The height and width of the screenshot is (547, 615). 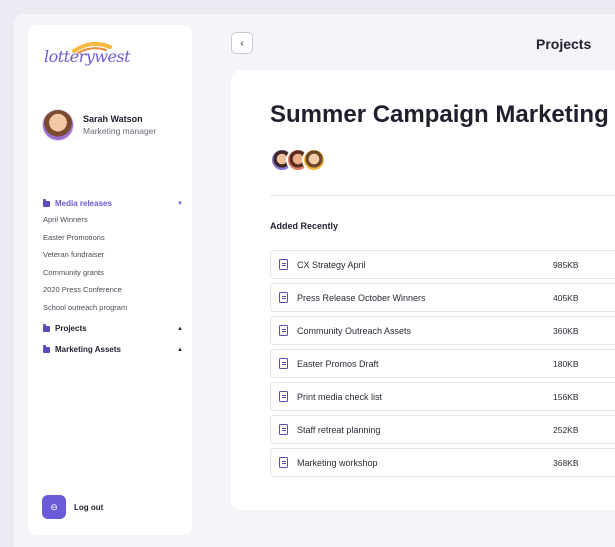 I want to click on user-name: Sarah Watson, so click(x=113, y=119).